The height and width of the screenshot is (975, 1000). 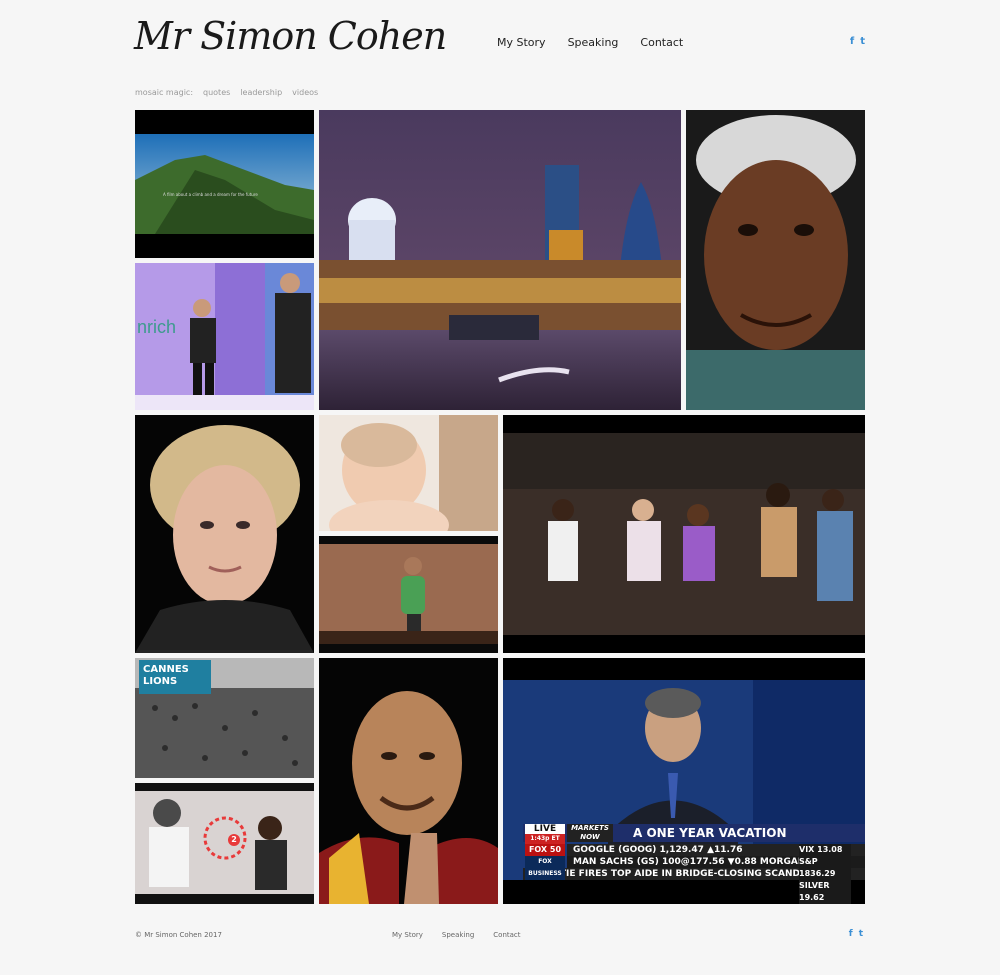 What do you see at coordinates (545, 839) in the screenshot?
I see `live-time: 1:43p ET` at bounding box center [545, 839].